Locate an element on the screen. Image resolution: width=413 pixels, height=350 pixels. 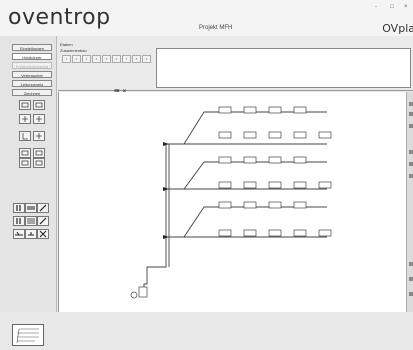
floor-slot: 8 is located at coordinates (136, 59).